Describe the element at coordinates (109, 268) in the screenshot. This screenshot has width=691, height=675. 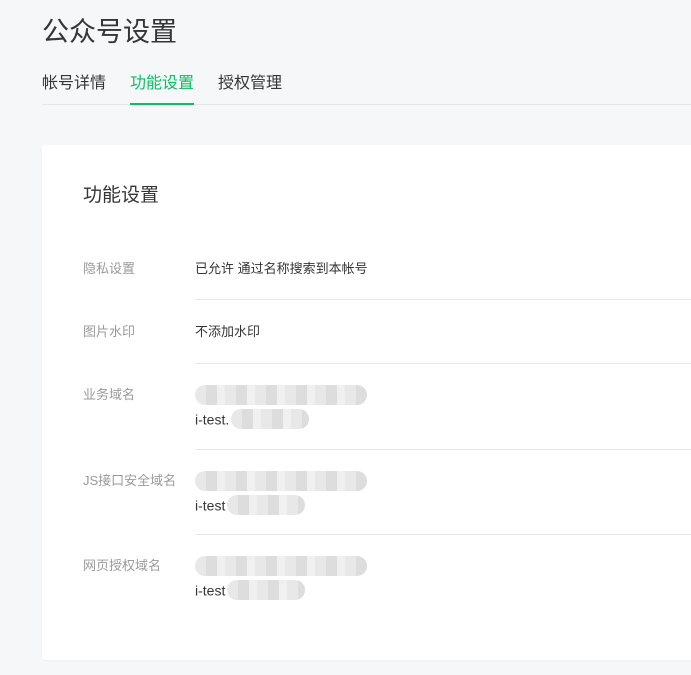
I see `privacy-setting-label: 隐私设置` at that location.